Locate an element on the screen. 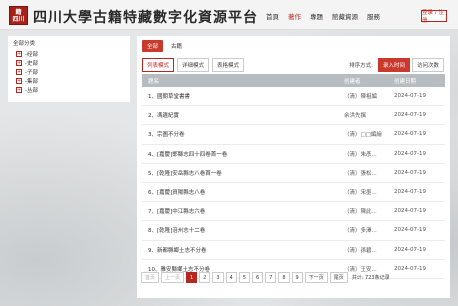 Image resolution: width=458 pixels, height=306 pixels. cell-author: （清）□□編繪 is located at coordinates (363, 135).